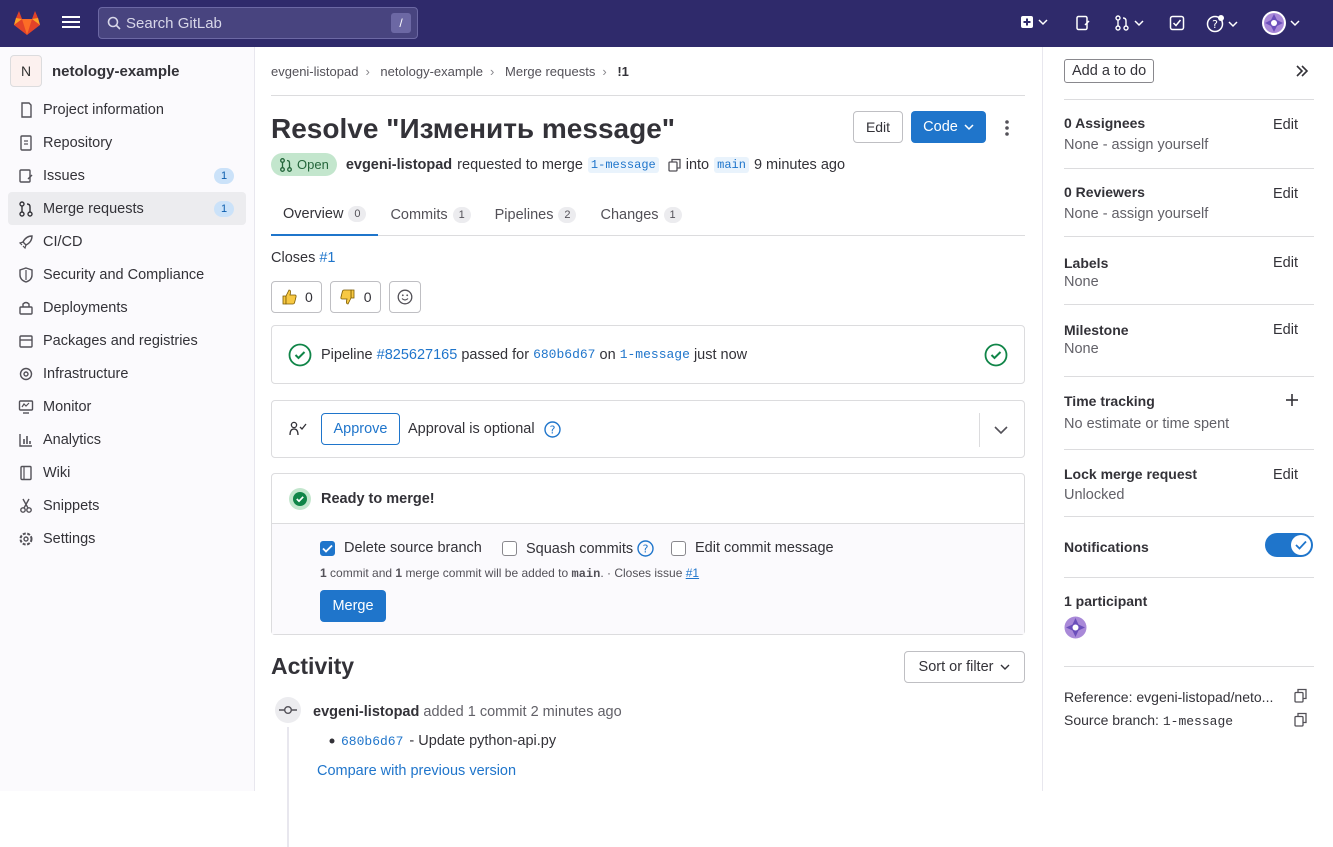 Image resolution: width=1333 pixels, height=847 pixels. Describe the element at coordinates (1007, 128) in the screenshot. I see `more-actions-icon` at that location.